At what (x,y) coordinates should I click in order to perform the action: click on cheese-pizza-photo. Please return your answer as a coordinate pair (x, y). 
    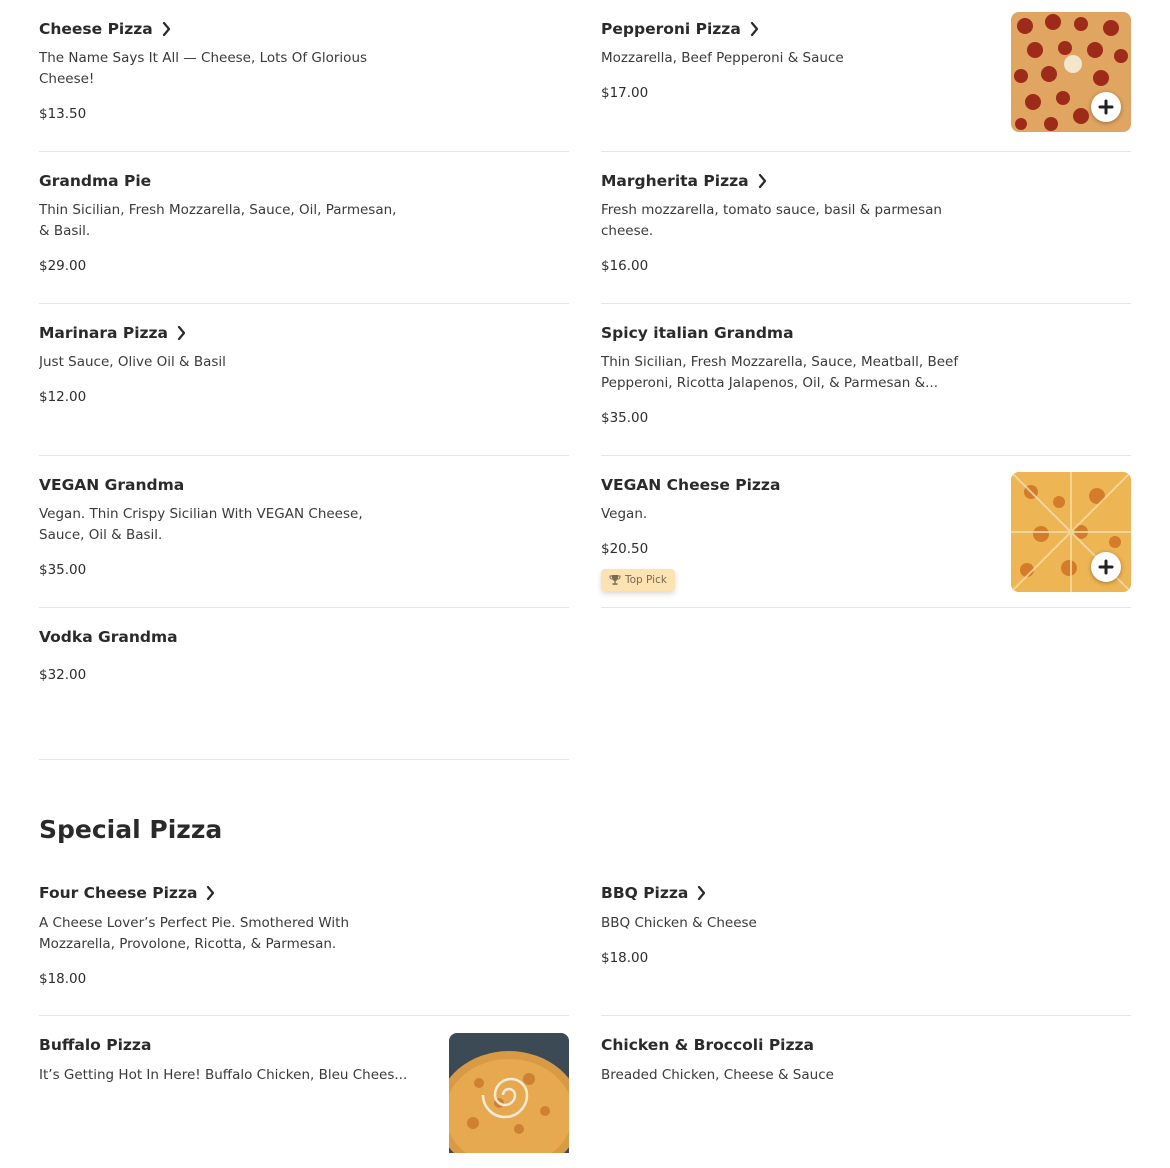
    Looking at the image, I should click on (1071, 532).